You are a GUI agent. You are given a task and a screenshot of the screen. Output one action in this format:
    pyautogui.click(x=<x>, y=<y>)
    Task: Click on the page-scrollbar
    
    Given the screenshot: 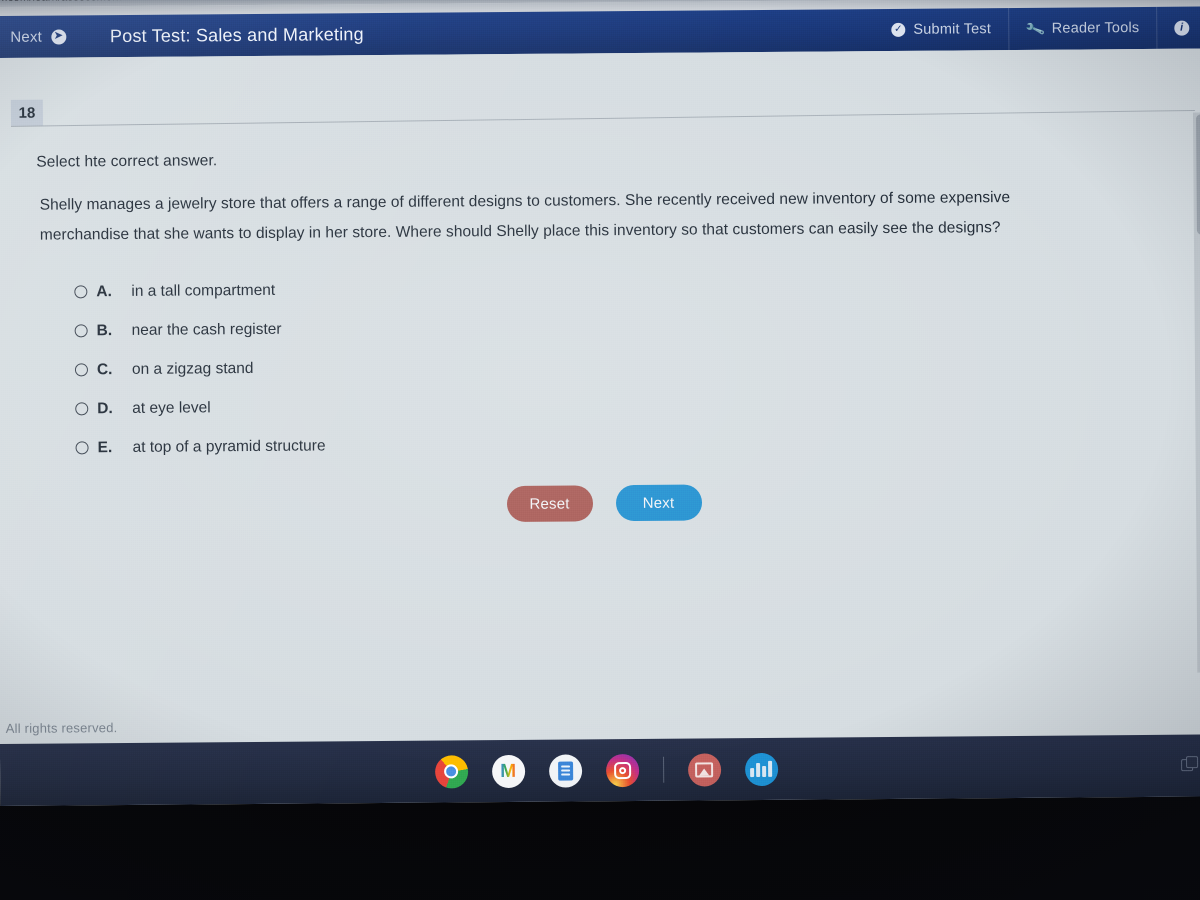 What is the action you would take?
    pyautogui.click(x=1196, y=392)
    